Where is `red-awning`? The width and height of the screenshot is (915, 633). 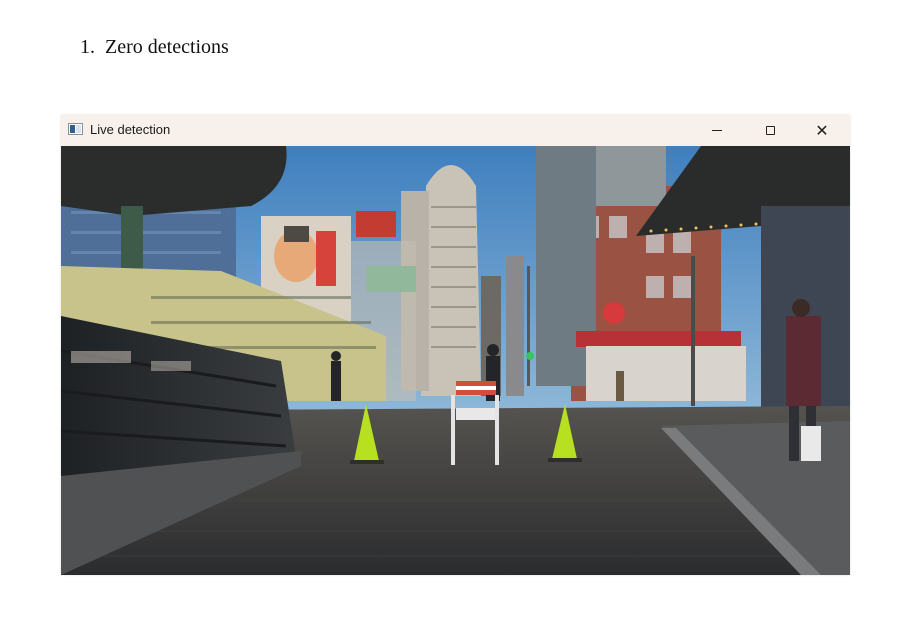 red-awning is located at coordinates (658, 339).